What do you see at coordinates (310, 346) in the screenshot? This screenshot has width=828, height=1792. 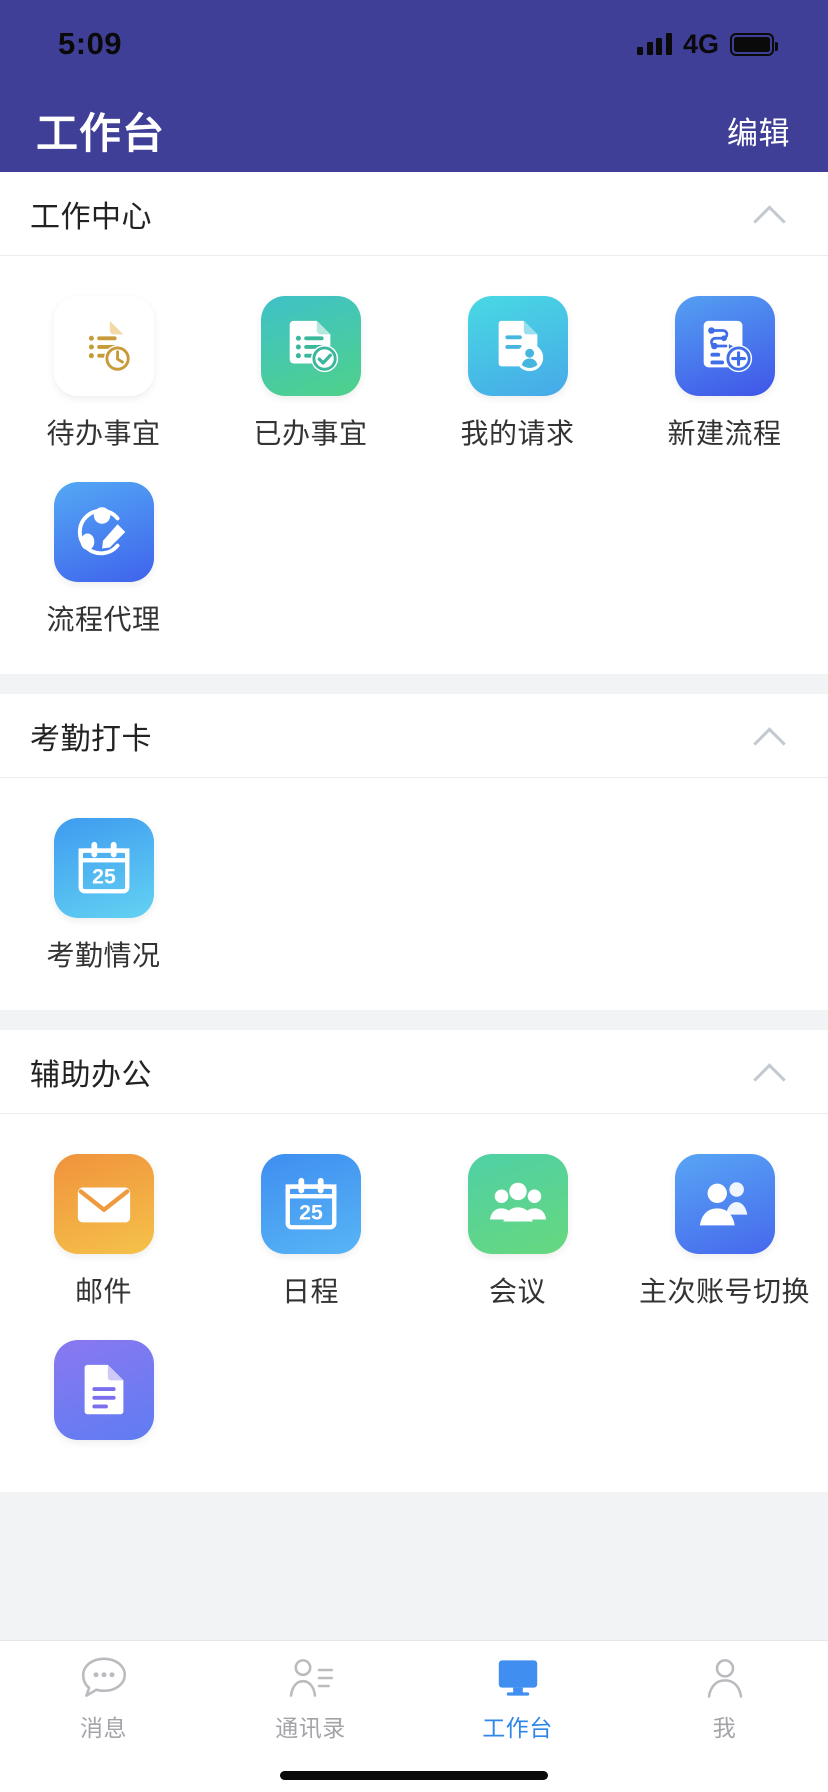 I see `document-check-icon` at bounding box center [310, 346].